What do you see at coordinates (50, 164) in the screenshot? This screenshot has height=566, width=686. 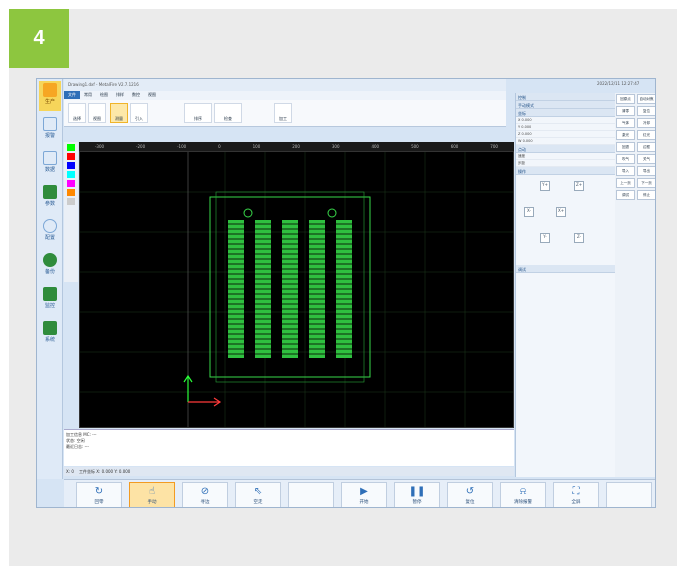 I see `nav-data: 数据` at bounding box center [50, 164].